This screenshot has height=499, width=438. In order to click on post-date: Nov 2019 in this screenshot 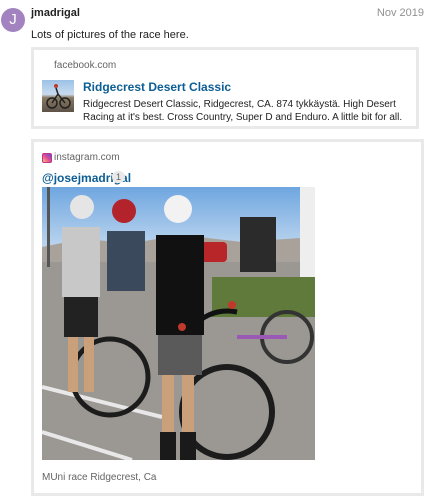, I will do `click(400, 13)`.